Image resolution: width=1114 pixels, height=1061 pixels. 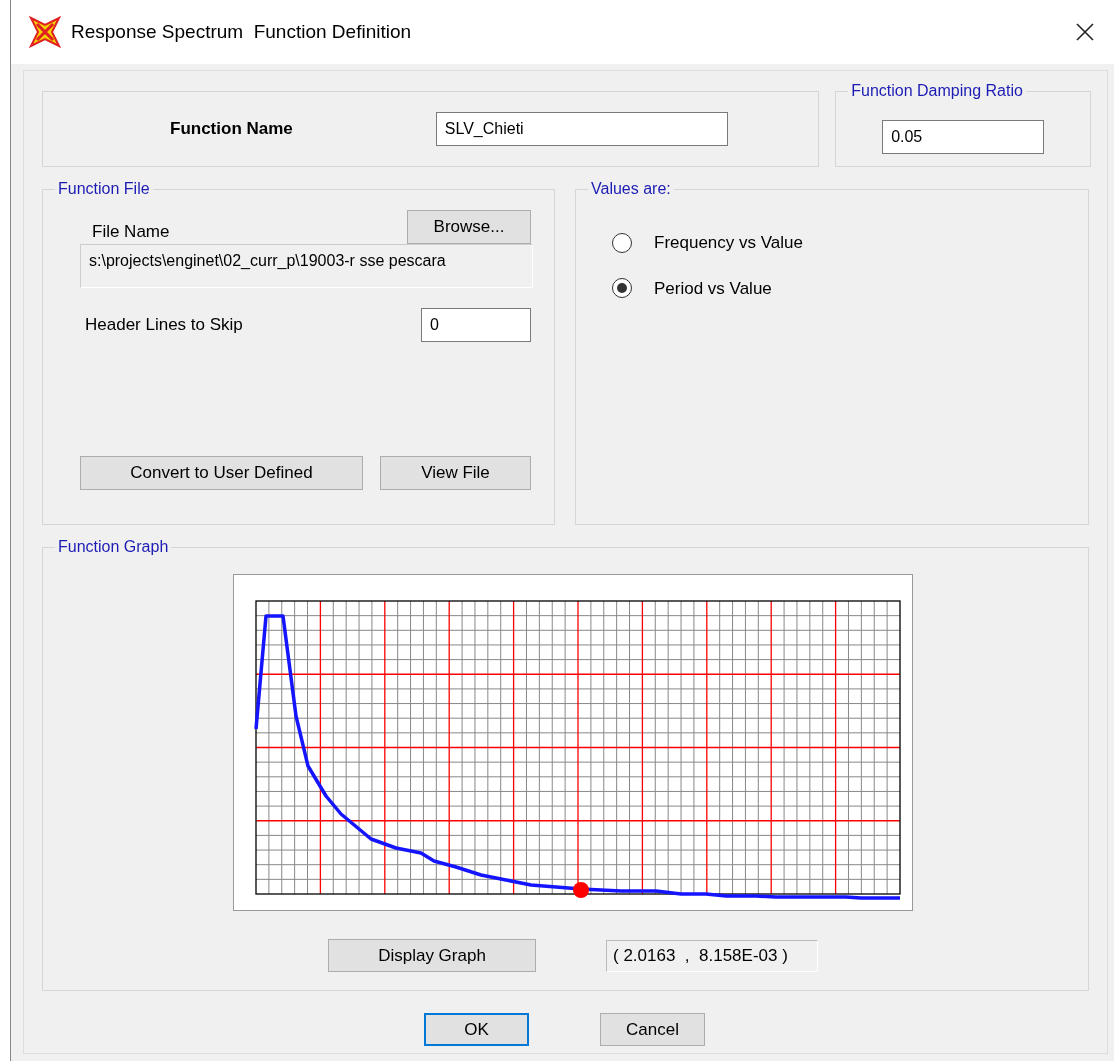 I want to click on header-lines-field: 0, so click(x=476, y=325).